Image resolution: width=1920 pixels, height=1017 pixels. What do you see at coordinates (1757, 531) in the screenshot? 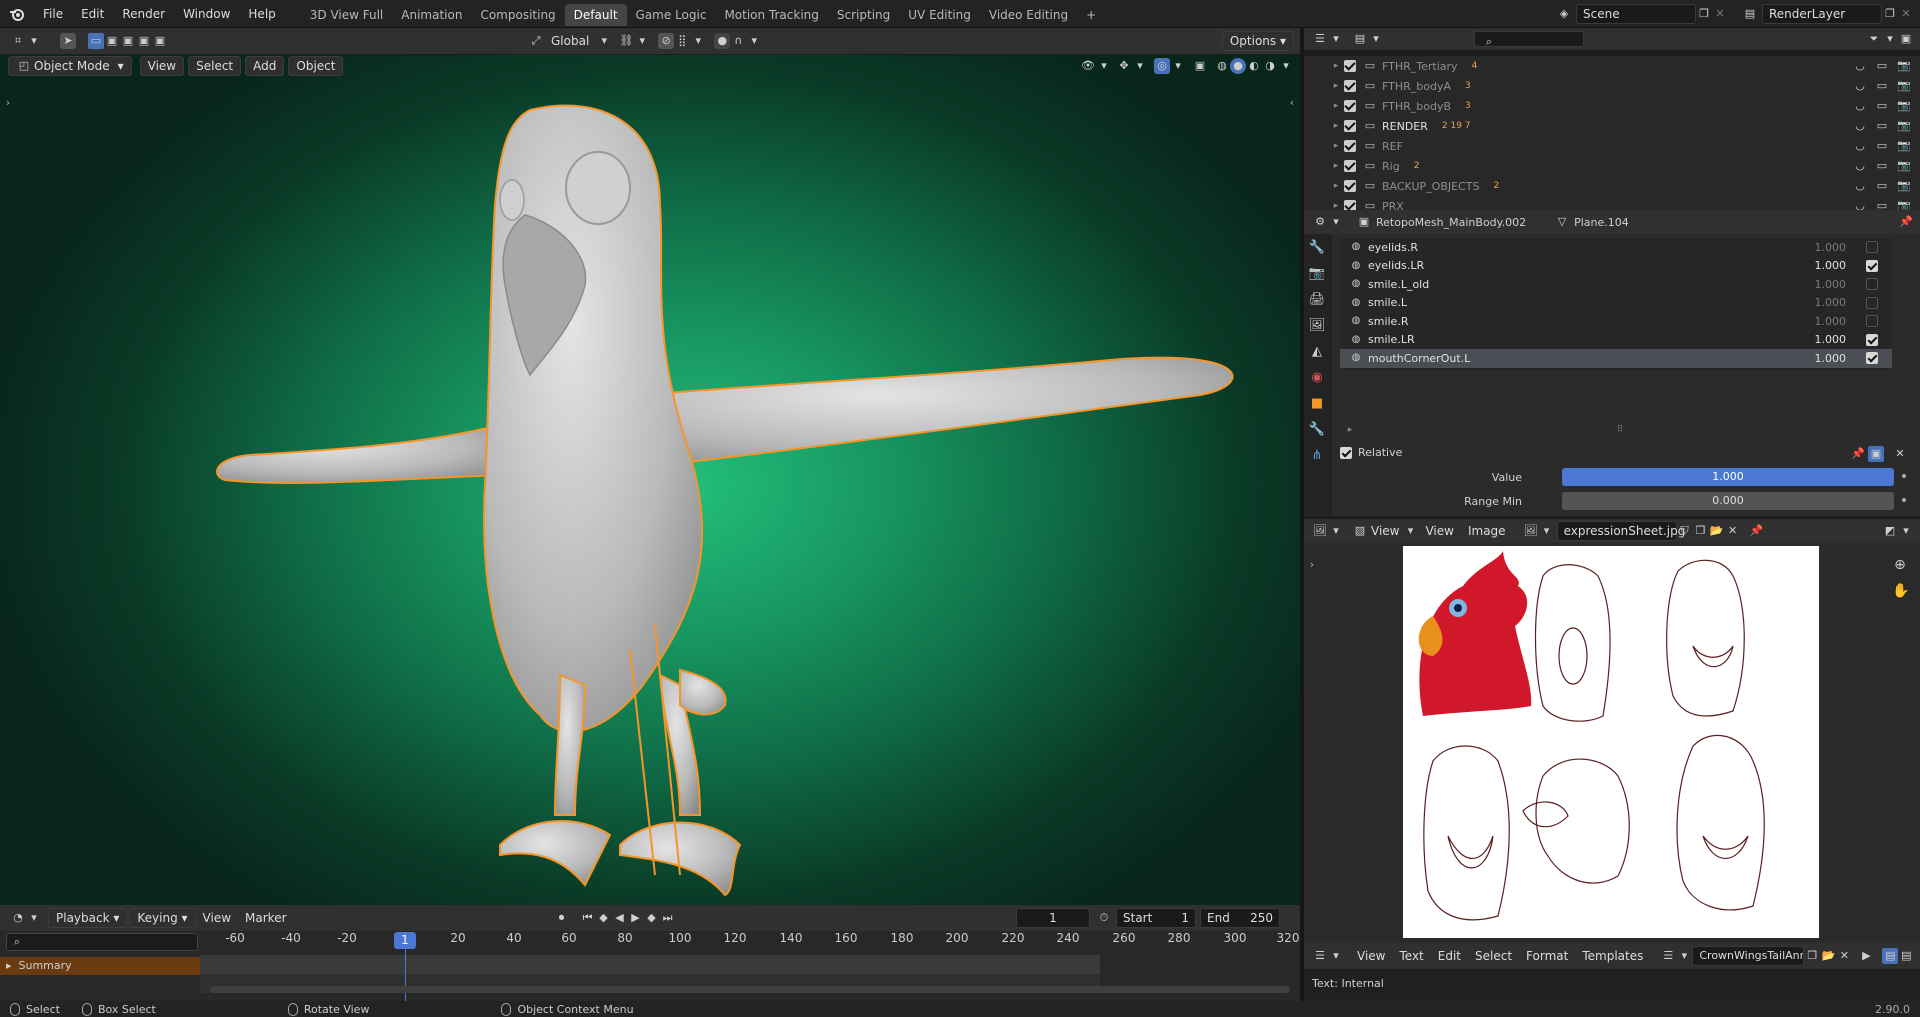
I see `pin-image-icon: 📌` at bounding box center [1757, 531].